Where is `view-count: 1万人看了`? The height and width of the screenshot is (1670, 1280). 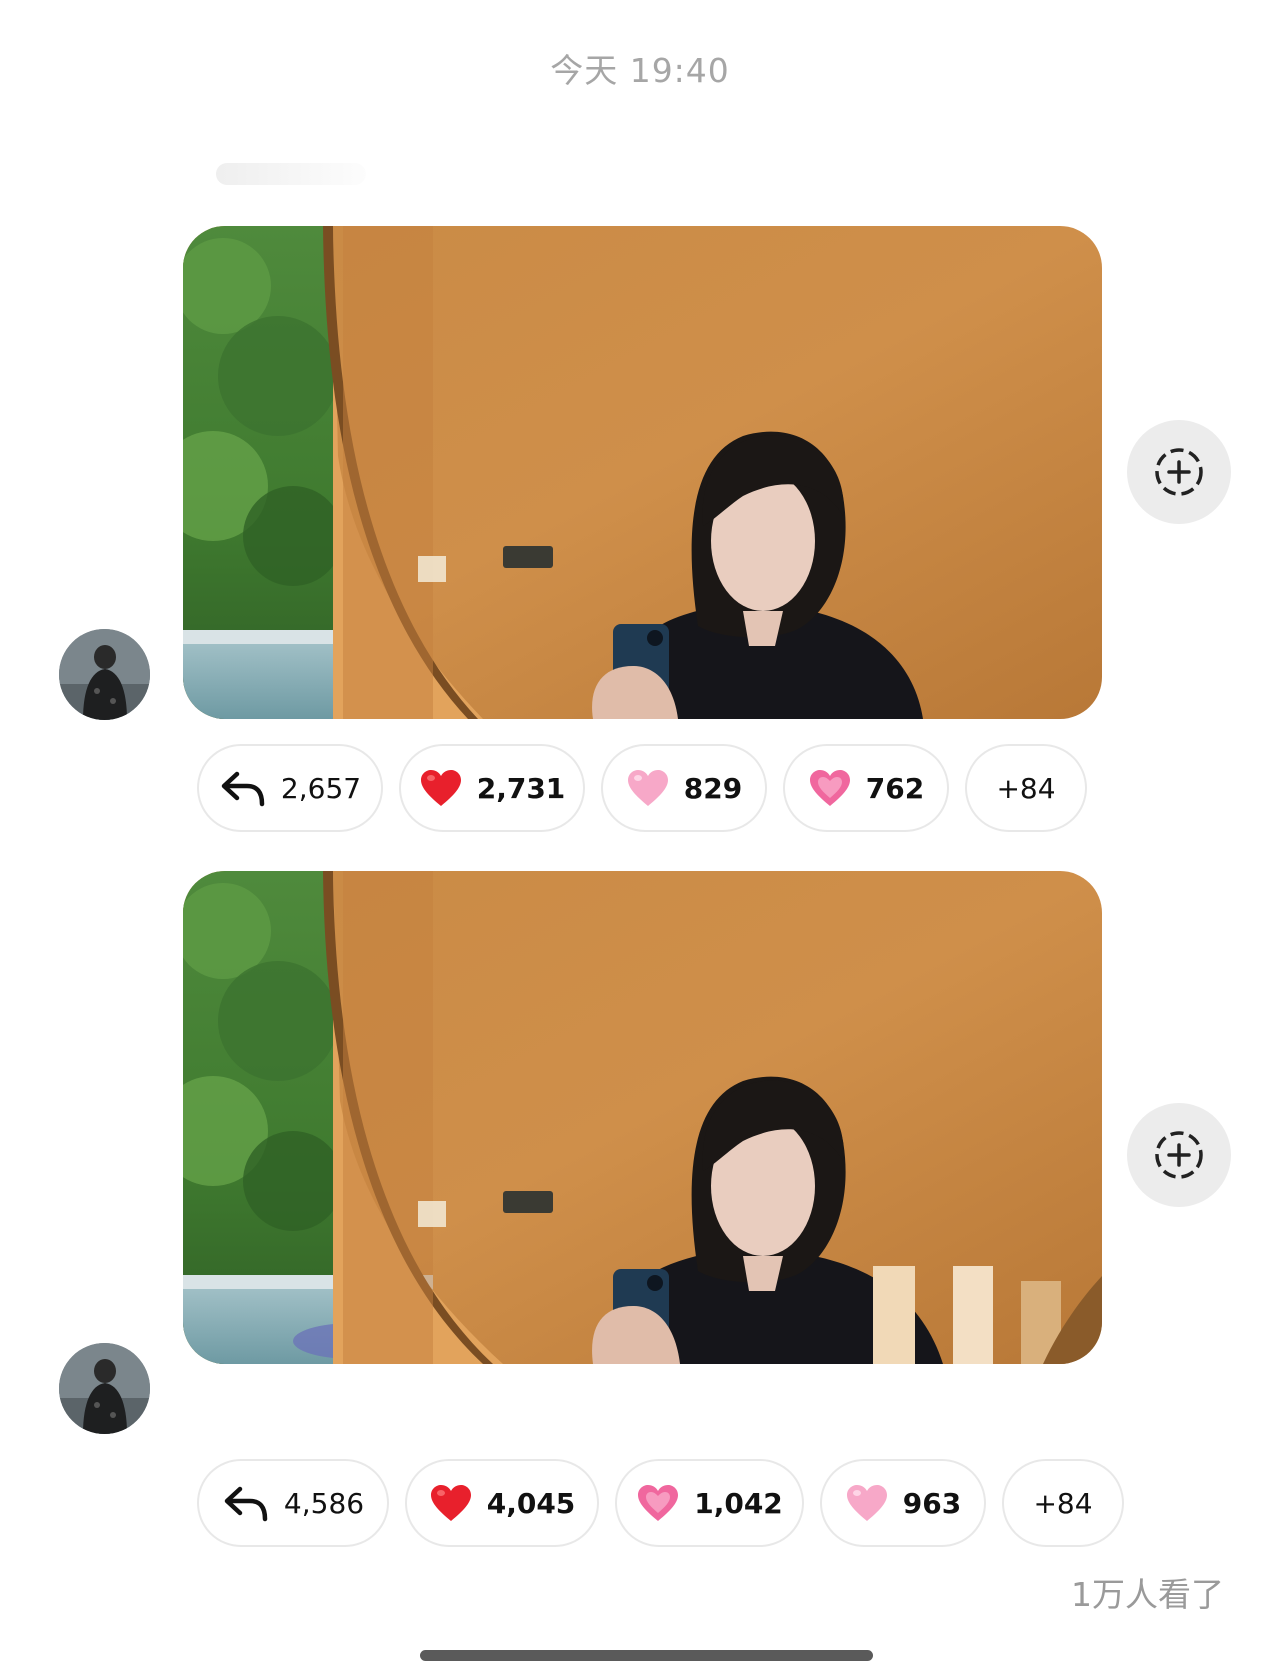
view-count: 1万人看了 is located at coordinates (1147, 1594).